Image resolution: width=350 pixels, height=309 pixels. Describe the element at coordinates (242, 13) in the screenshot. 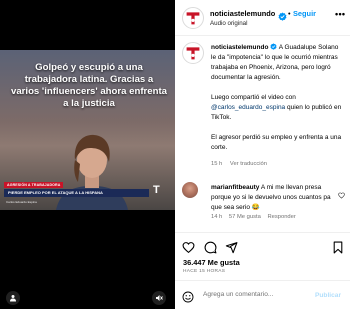

I see `header-username: noticiastelemundo` at that location.